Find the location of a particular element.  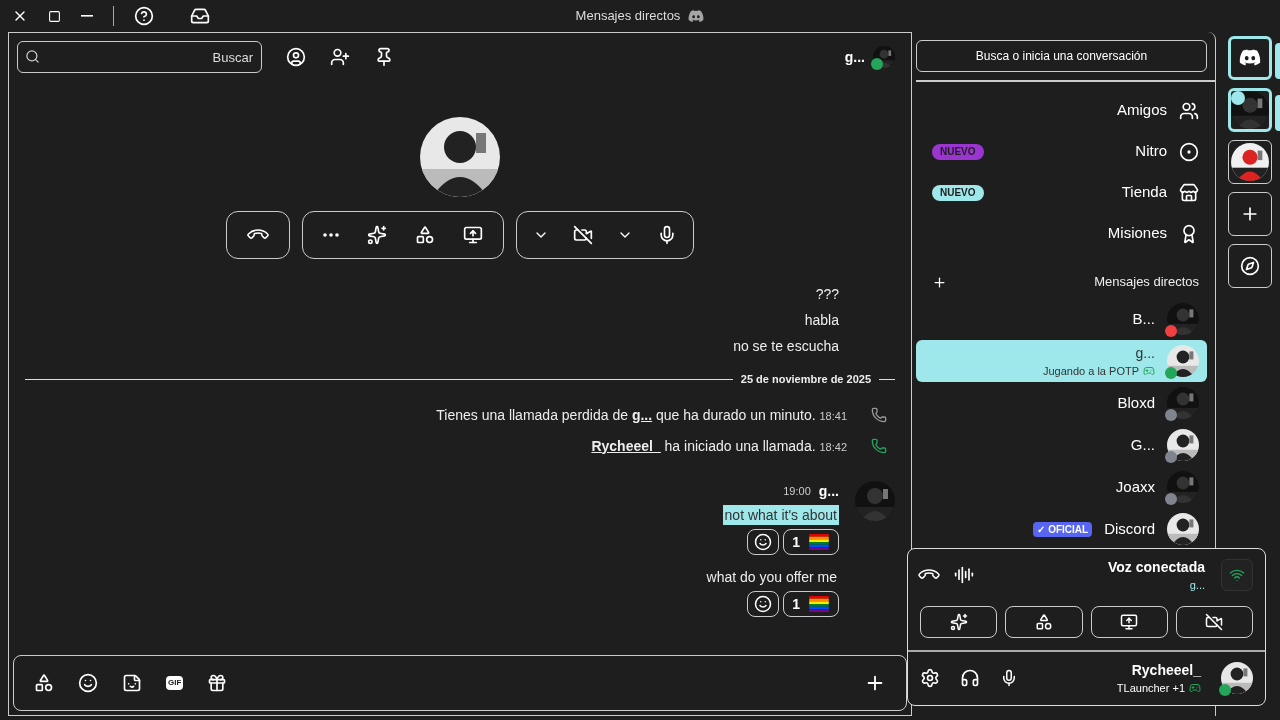

headphones-button is located at coordinates (970, 678).